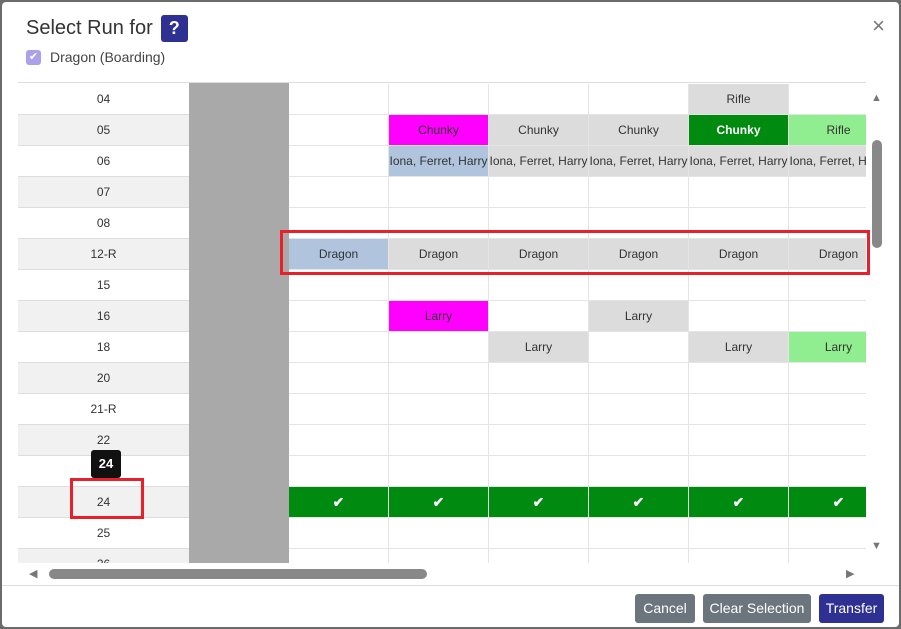  What do you see at coordinates (878, 26) in the screenshot?
I see `close-icon: ×` at bounding box center [878, 26].